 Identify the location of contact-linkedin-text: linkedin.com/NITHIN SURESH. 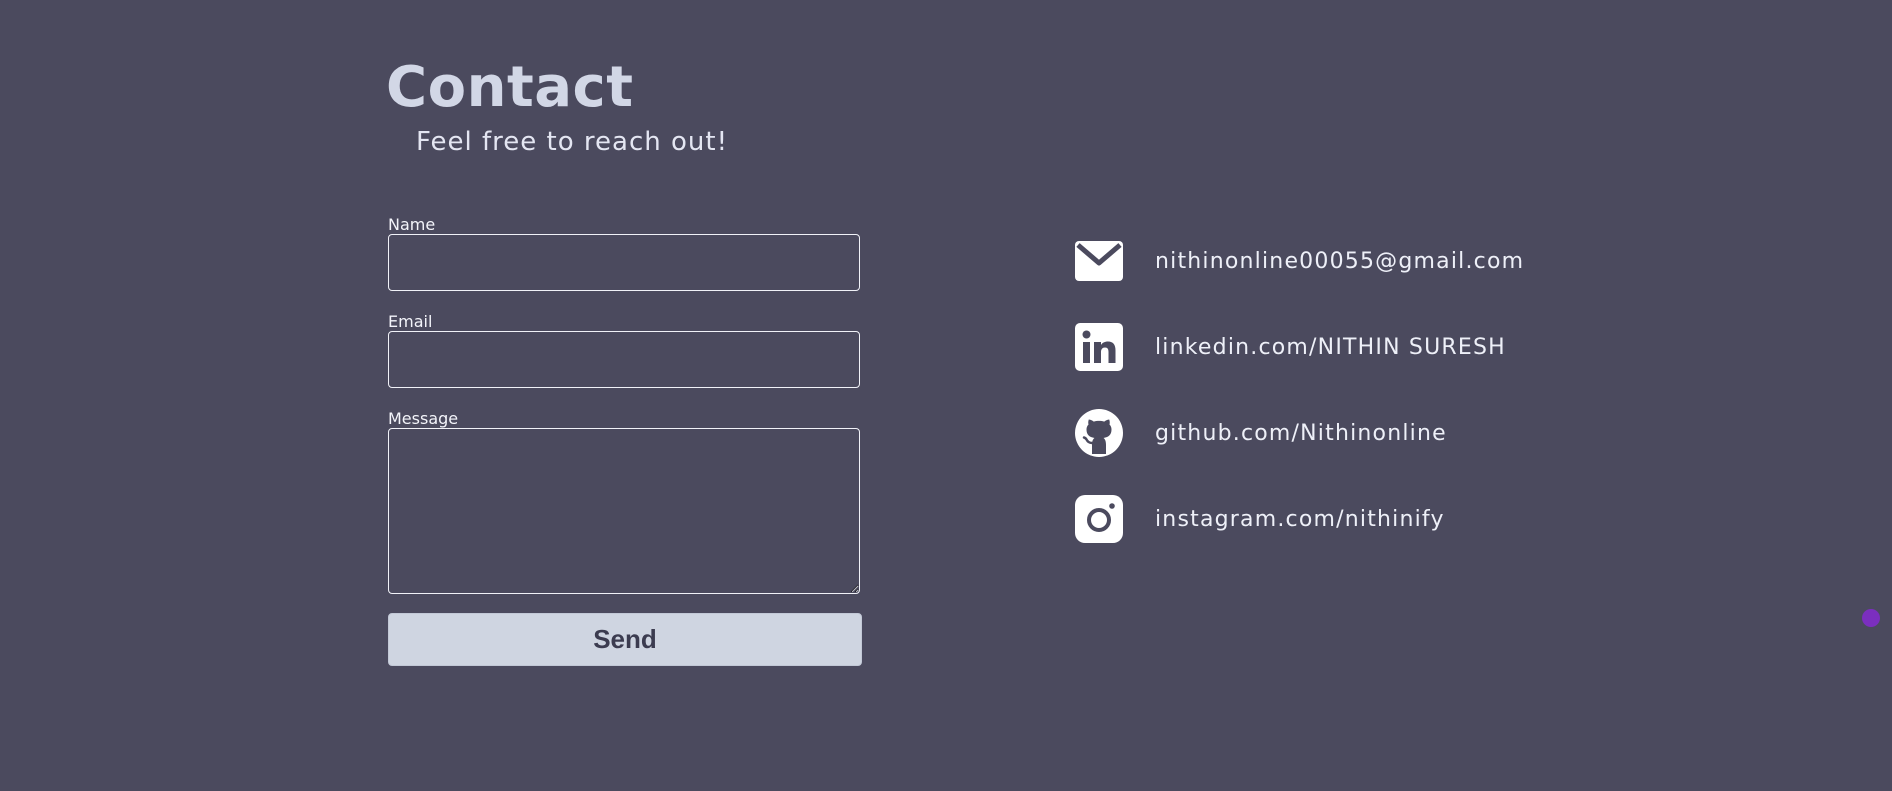
(1330, 347).